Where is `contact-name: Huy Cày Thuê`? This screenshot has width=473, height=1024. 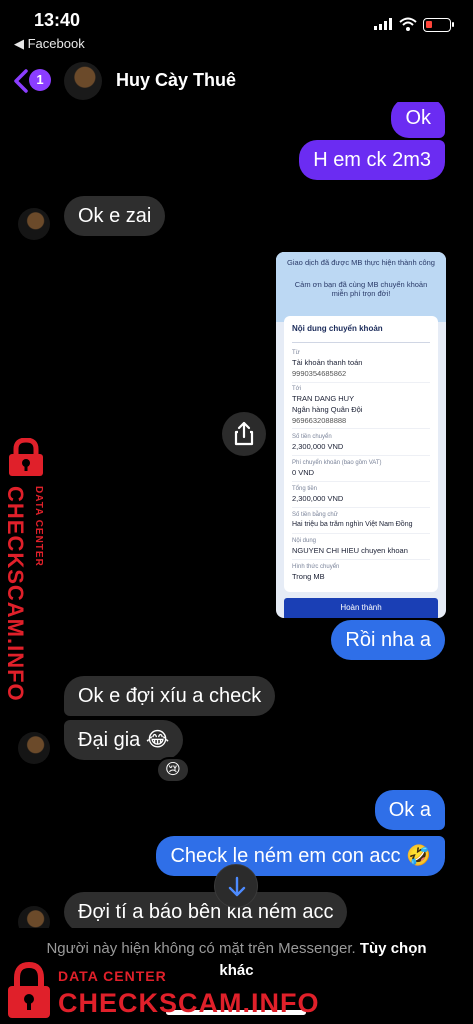 contact-name: Huy Cày Thuê is located at coordinates (176, 80).